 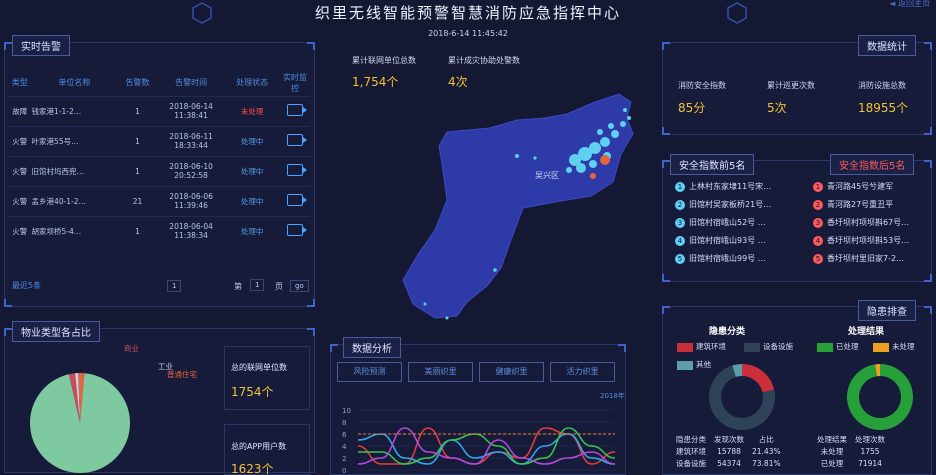 What do you see at coordinates (870, 451) in the screenshot?
I see `table-cell: 1755` at bounding box center [870, 451].